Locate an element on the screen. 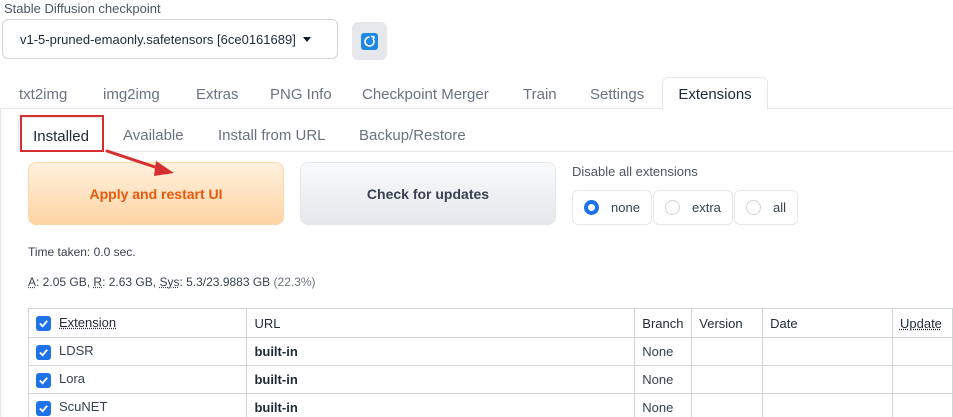 This screenshot has height=417, width=953. tab-png-info: PNG Info is located at coordinates (301, 94).